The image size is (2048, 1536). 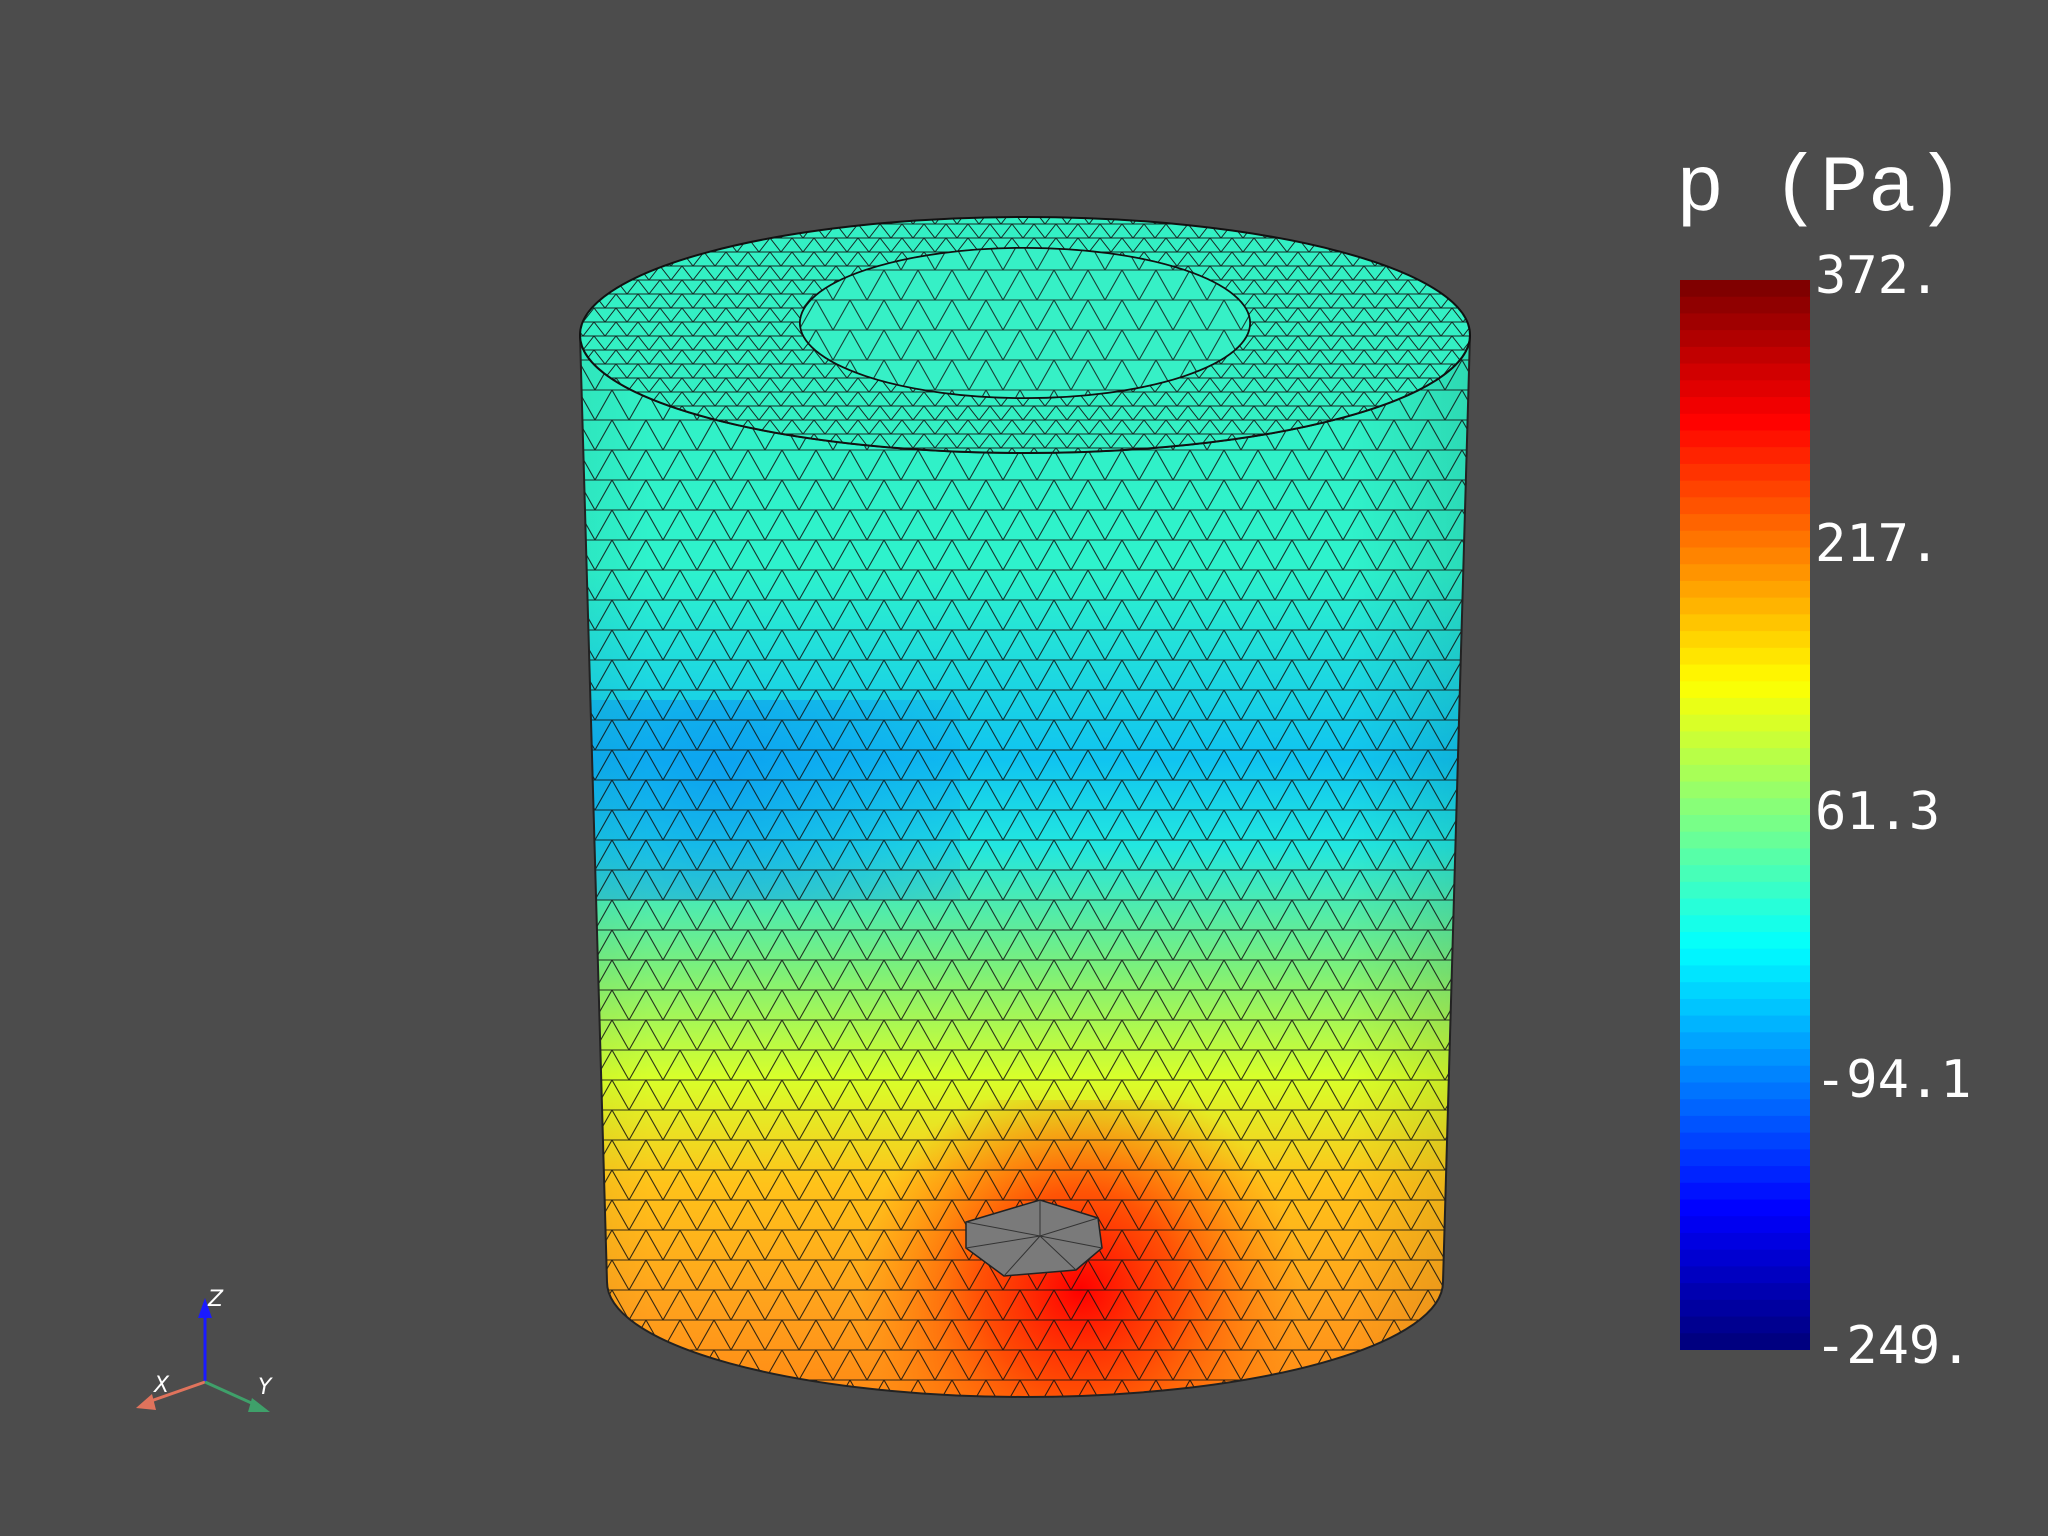 I want to click on x-axis-label: X, so click(x=161, y=1385).